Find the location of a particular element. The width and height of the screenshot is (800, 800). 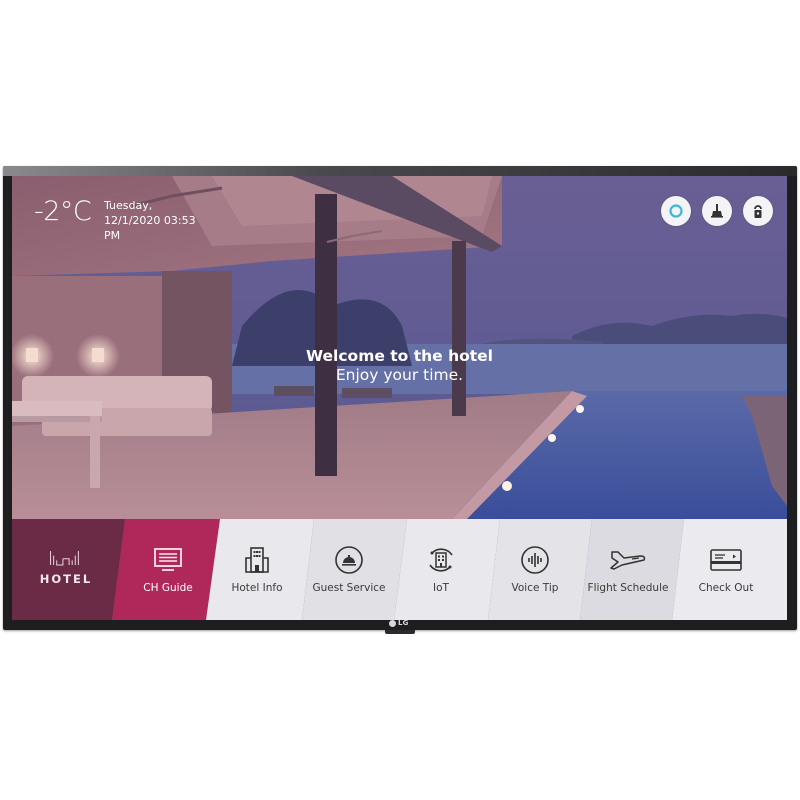

menu-item-iot: IoT is located at coordinates (441, 569).